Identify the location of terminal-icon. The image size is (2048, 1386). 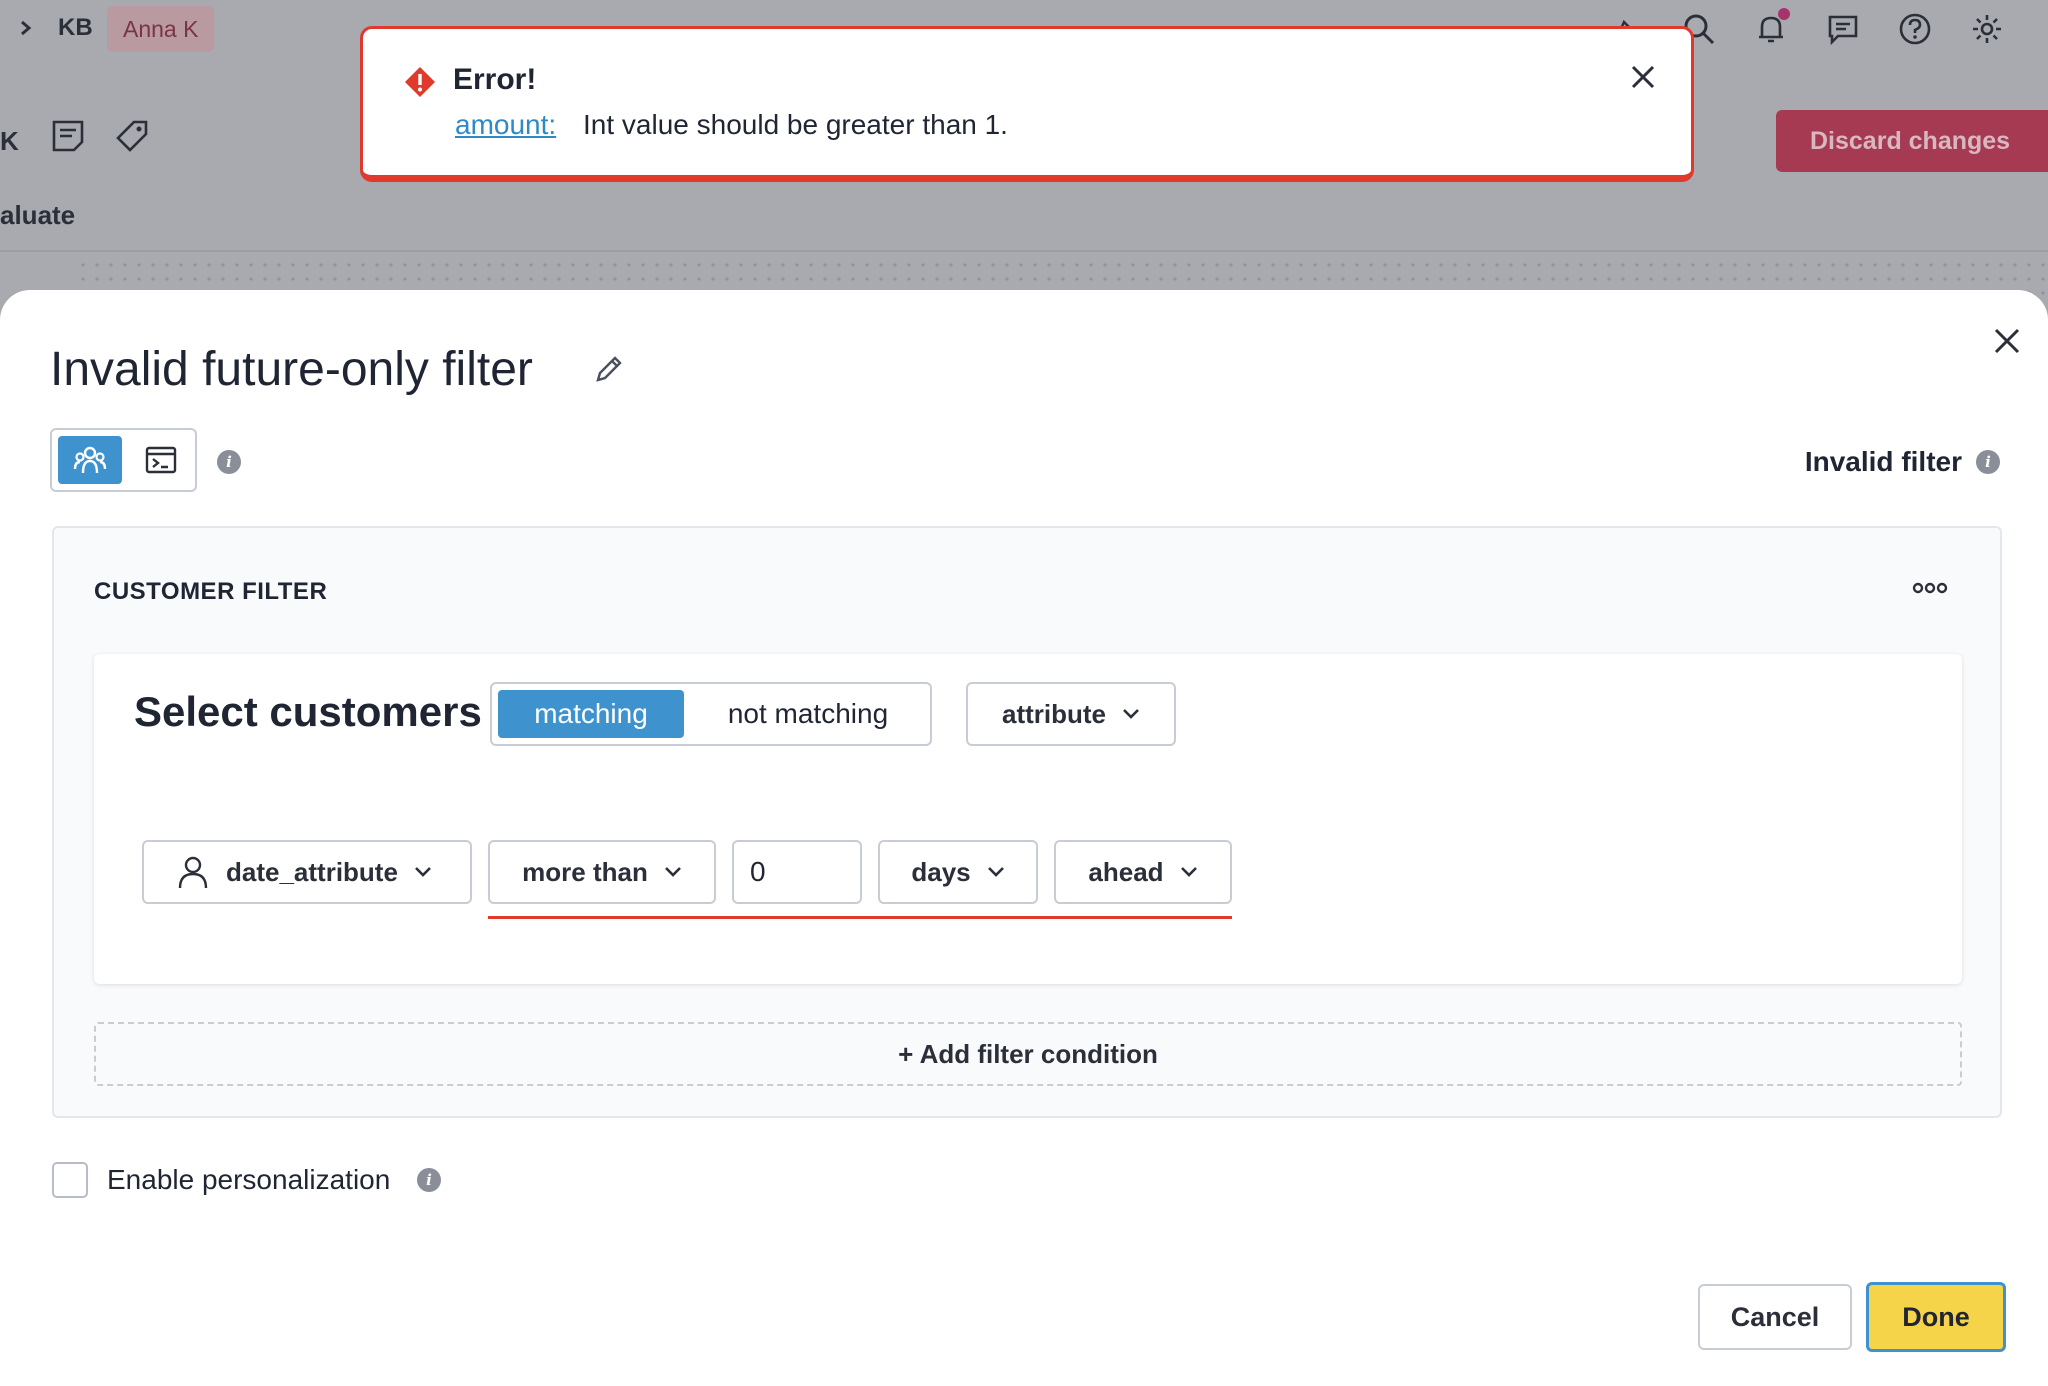
(161, 460).